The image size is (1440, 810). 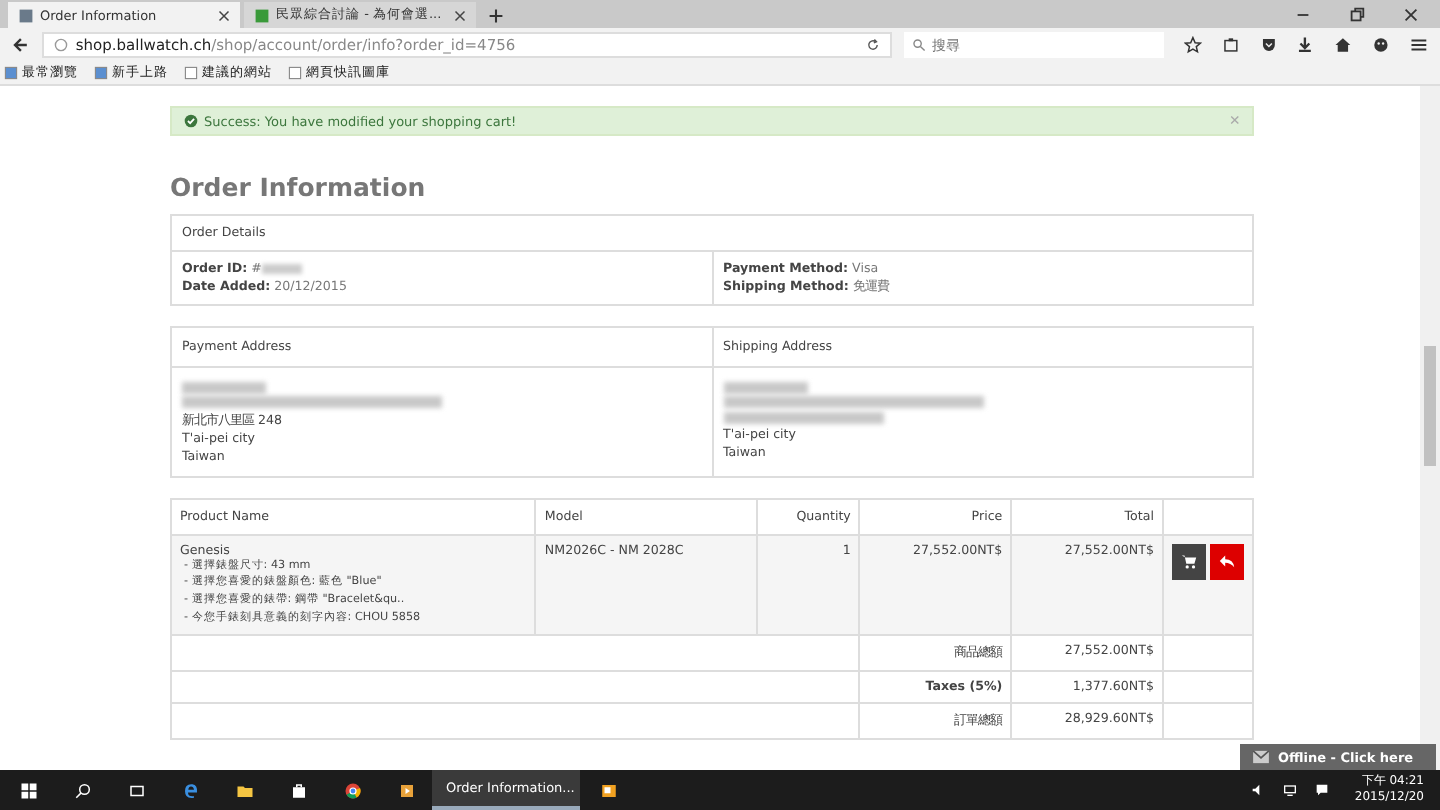 What do you see at coordinates (60, 45) in the screenshot?
I see `globe-icon` at bounding box center [60, 45].